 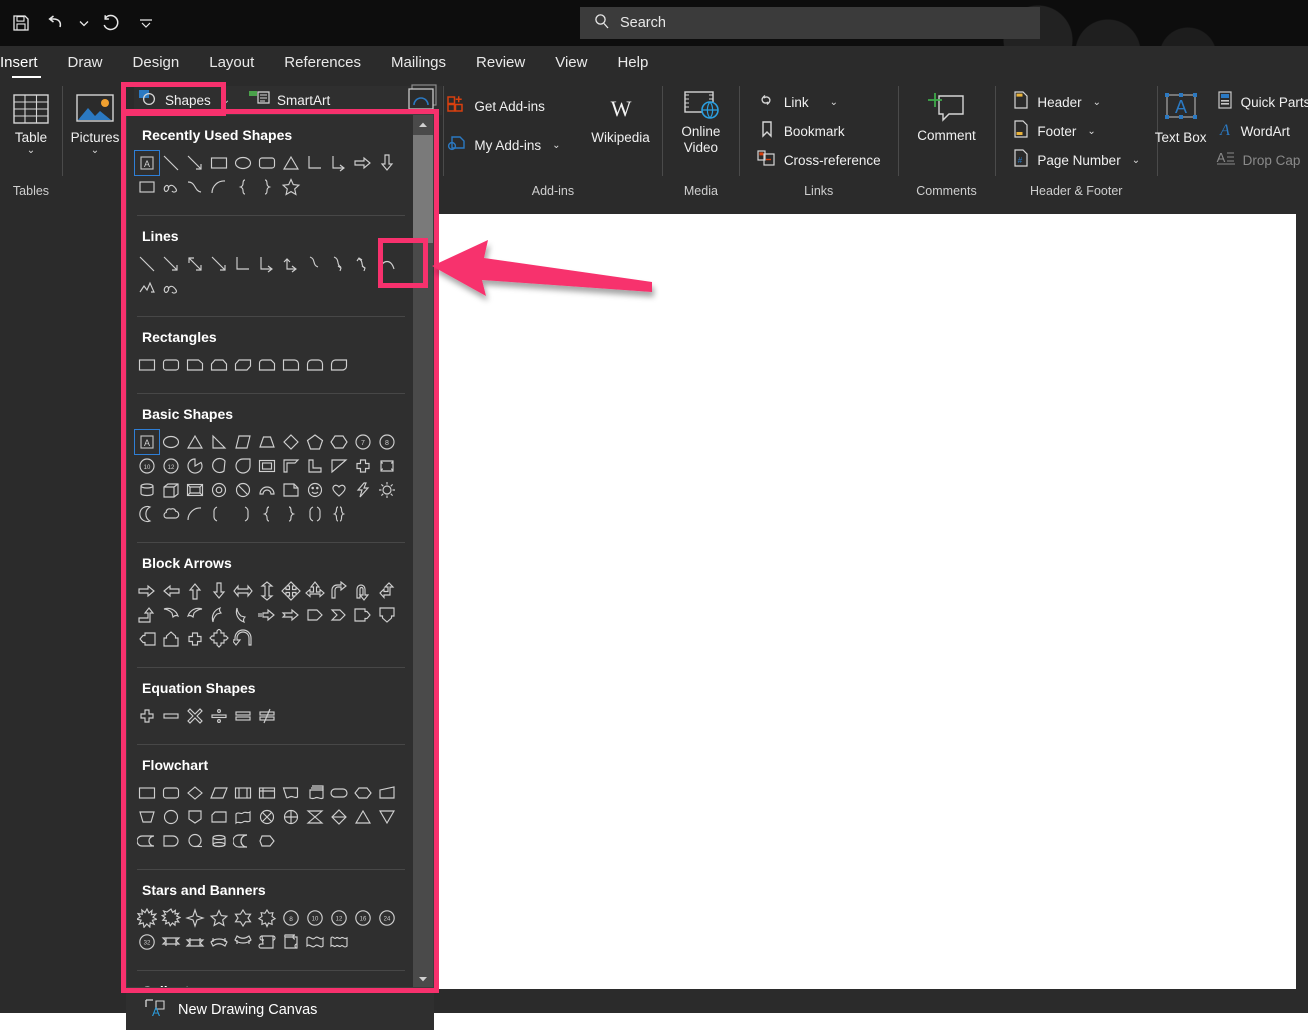 What do you see at coordinates (1258, 160) in the screenshot?
I see `drop-cap-button: A Drop Cap` at bounding box center [1258, 160].